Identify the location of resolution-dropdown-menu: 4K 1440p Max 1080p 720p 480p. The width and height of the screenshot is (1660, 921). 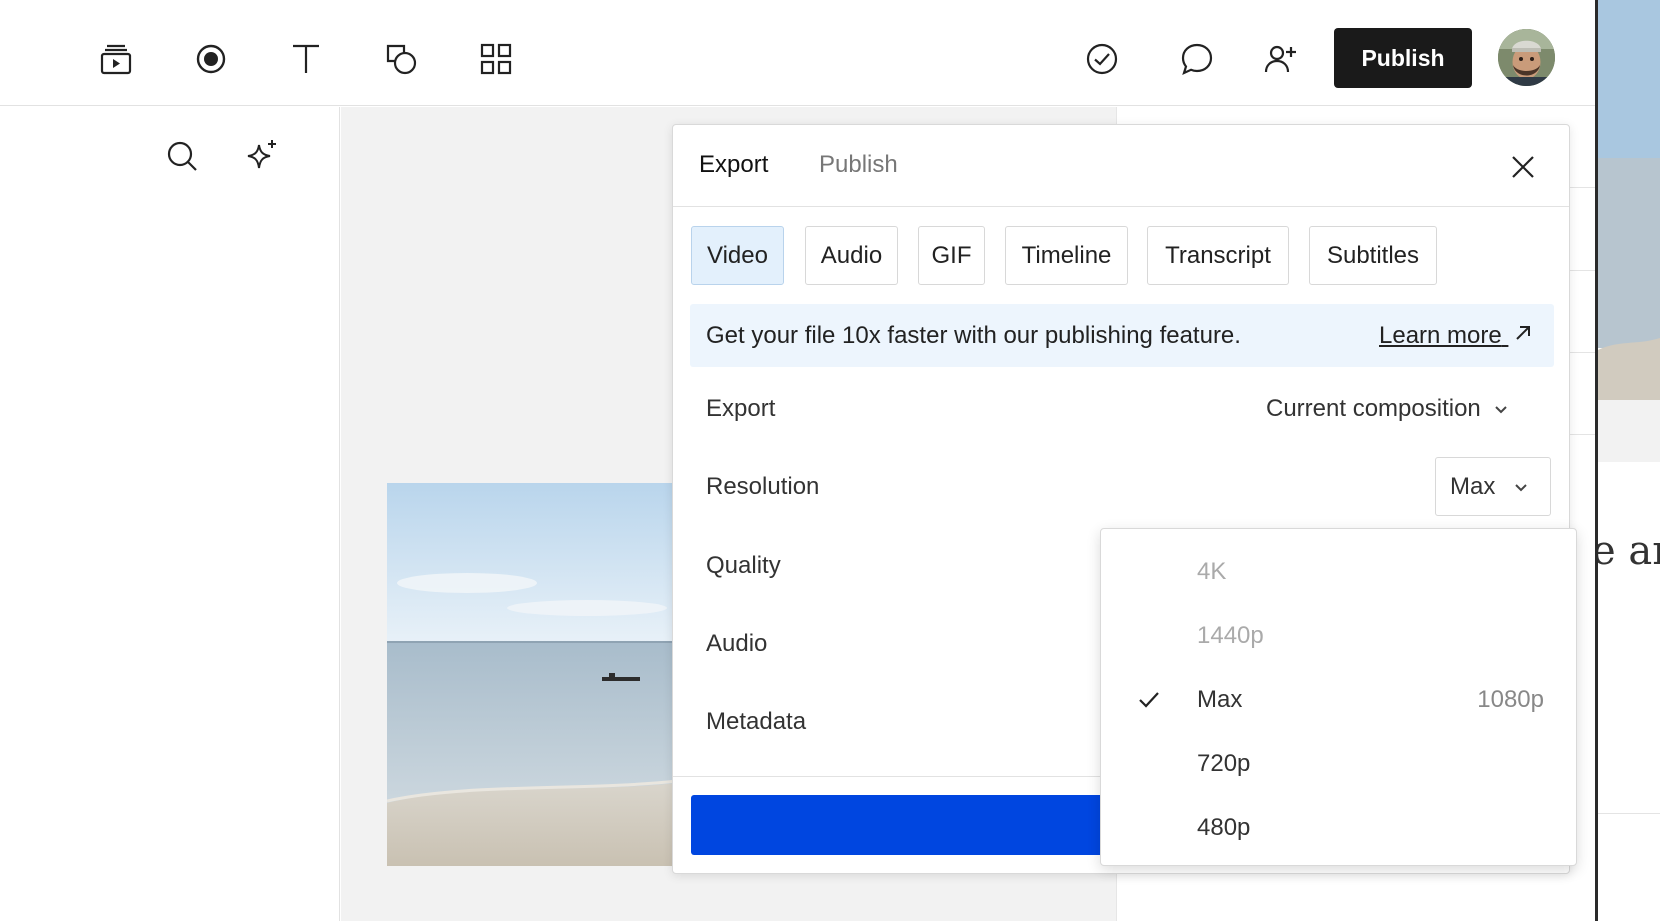
(1338, 697).